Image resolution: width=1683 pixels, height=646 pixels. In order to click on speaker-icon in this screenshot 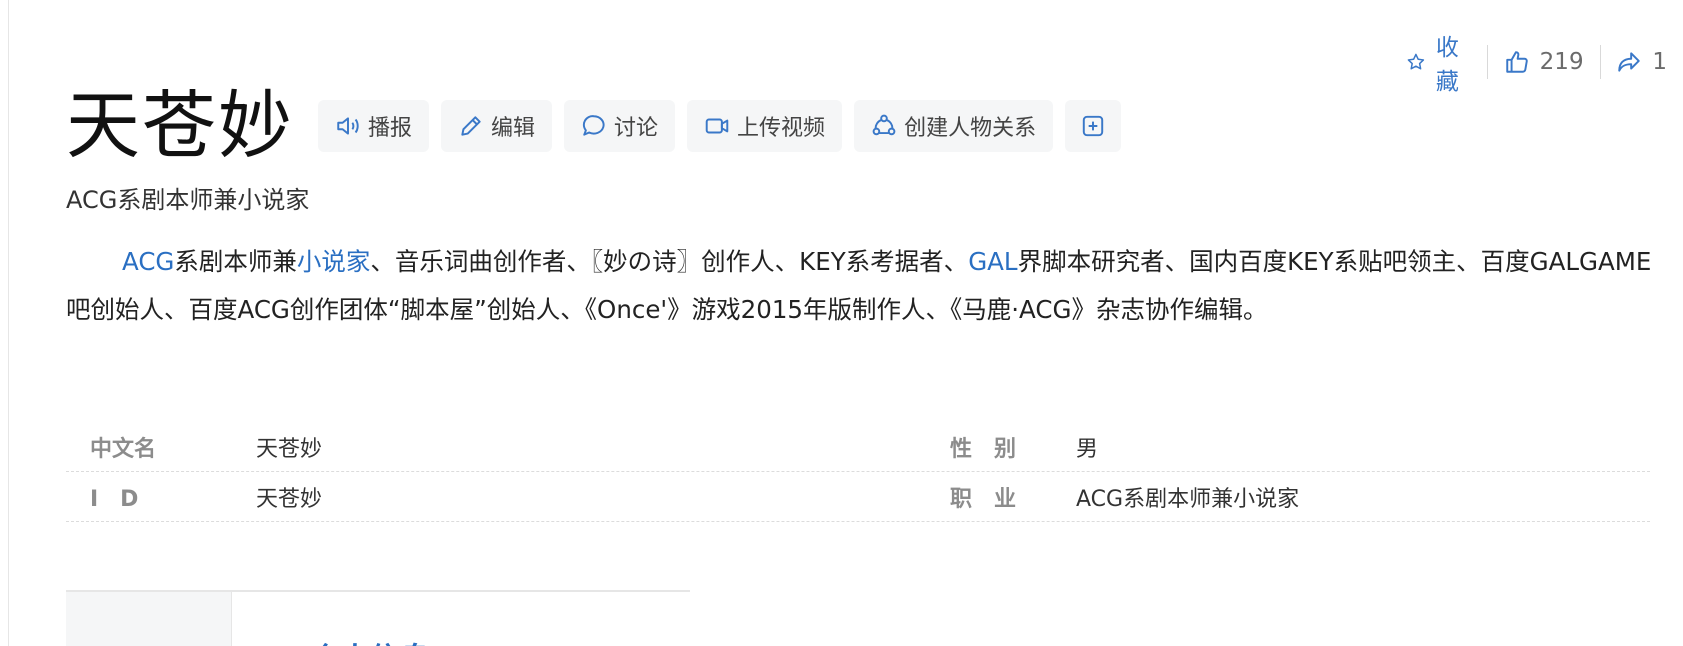, I will do `click(348, 126)`.